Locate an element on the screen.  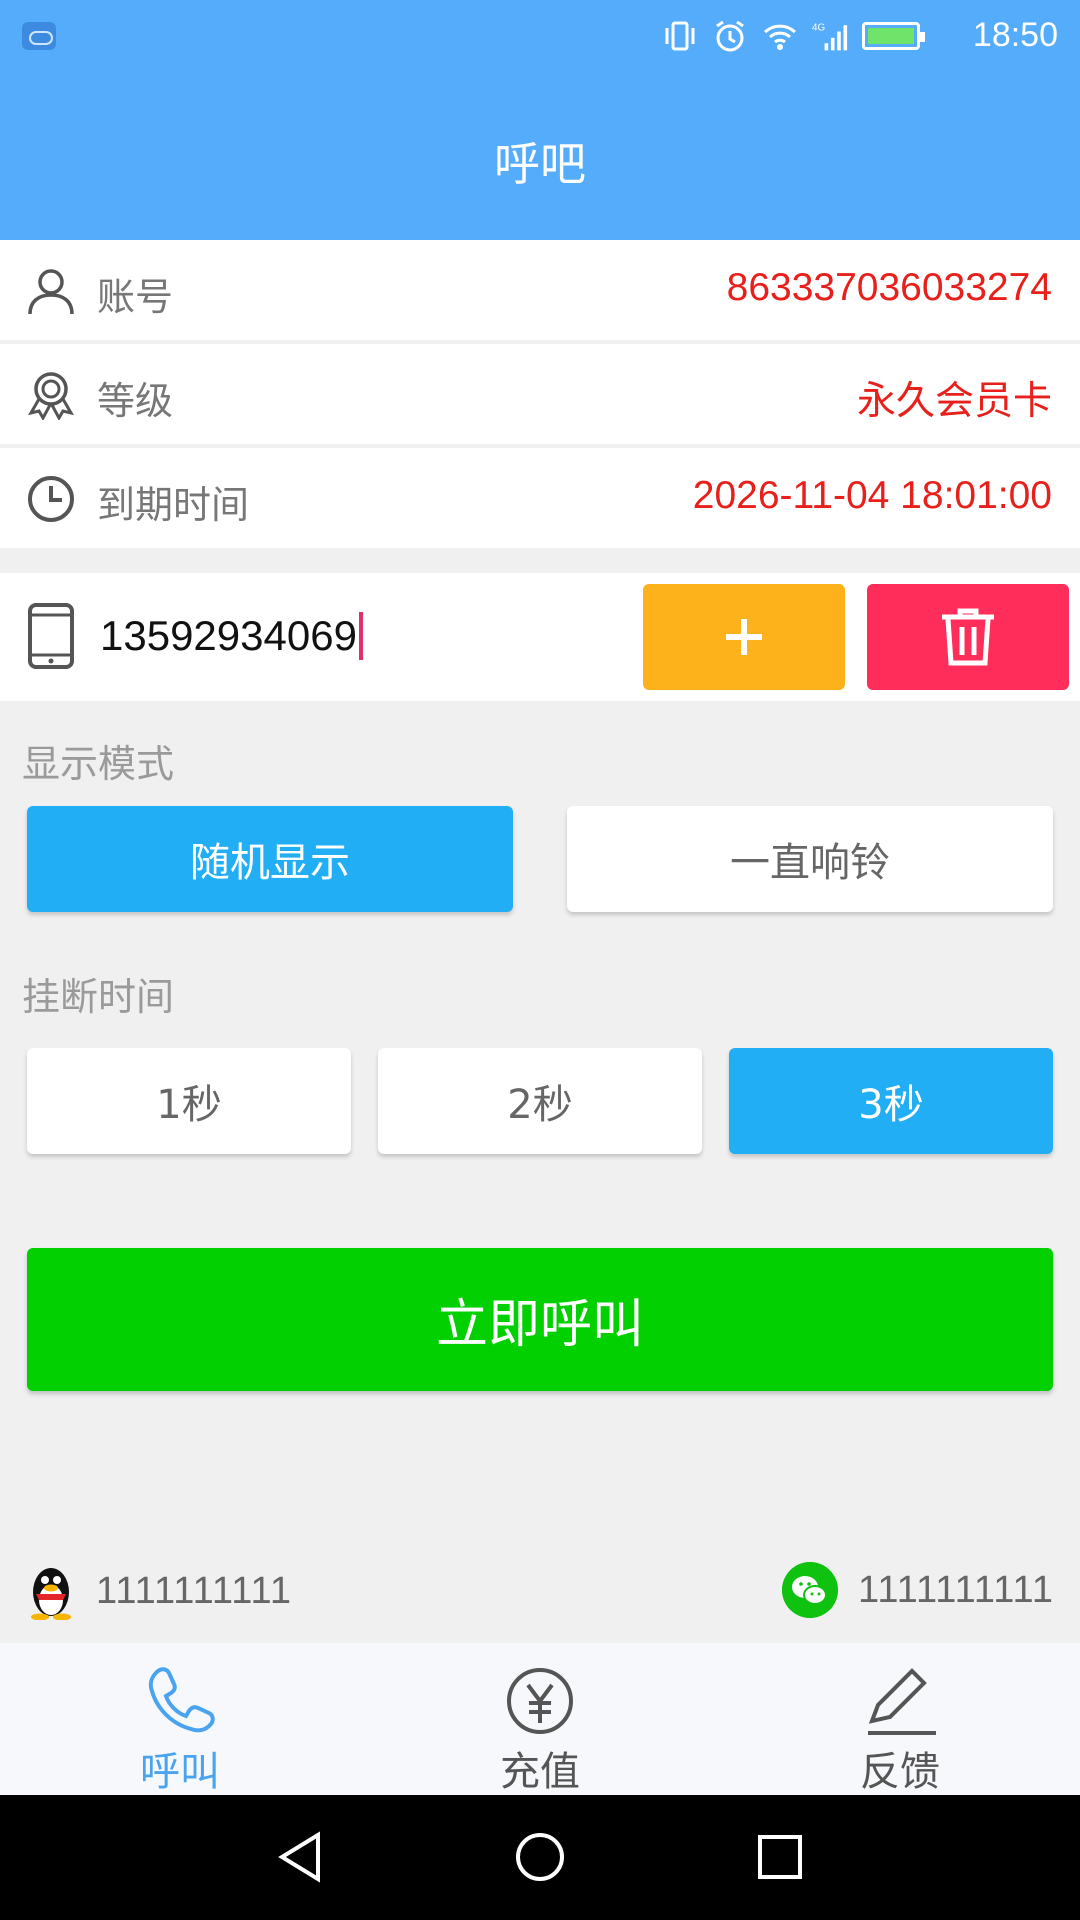
signal-4g-icon: 4G is located at coordinates (830, 37).